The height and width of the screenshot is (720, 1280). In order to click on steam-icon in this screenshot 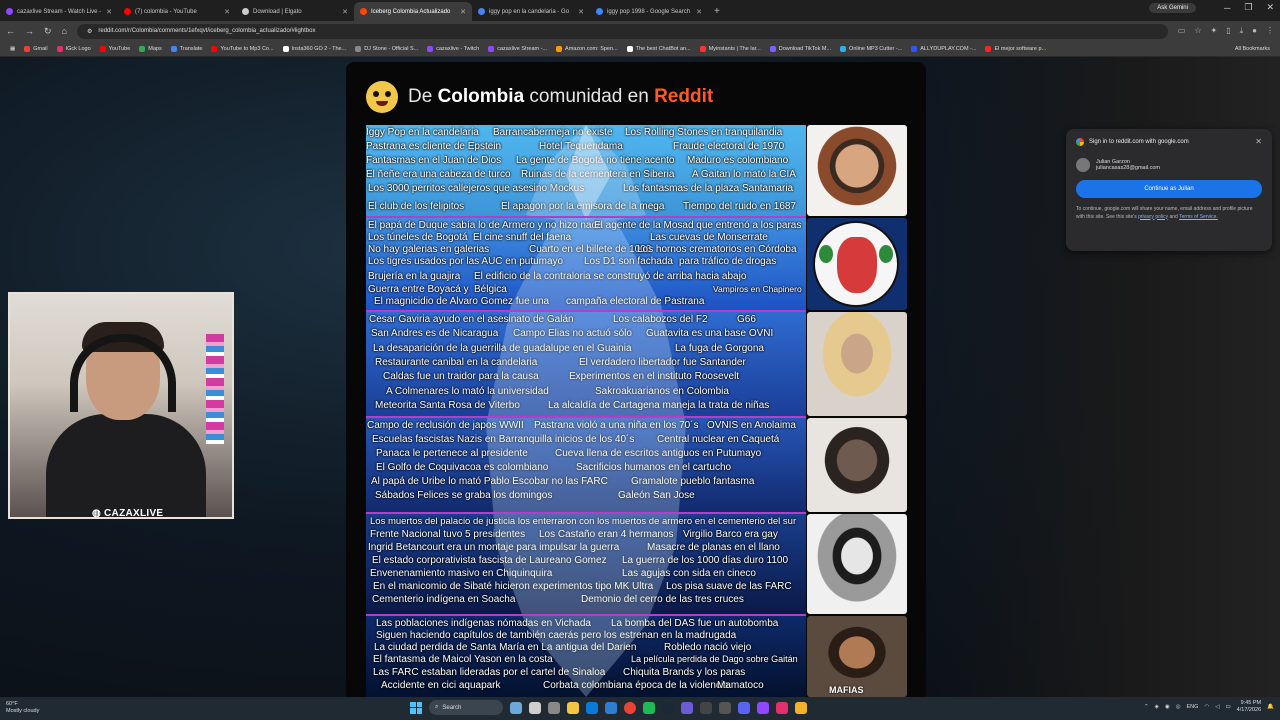, I will do `click(668, 707)`.